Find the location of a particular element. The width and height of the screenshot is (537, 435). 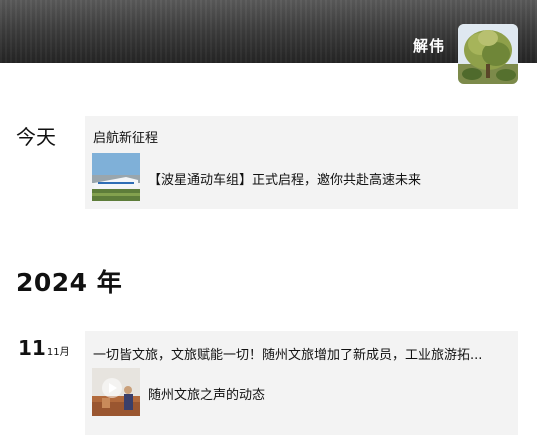

profile-avatar is located at coordinates (488, 54).